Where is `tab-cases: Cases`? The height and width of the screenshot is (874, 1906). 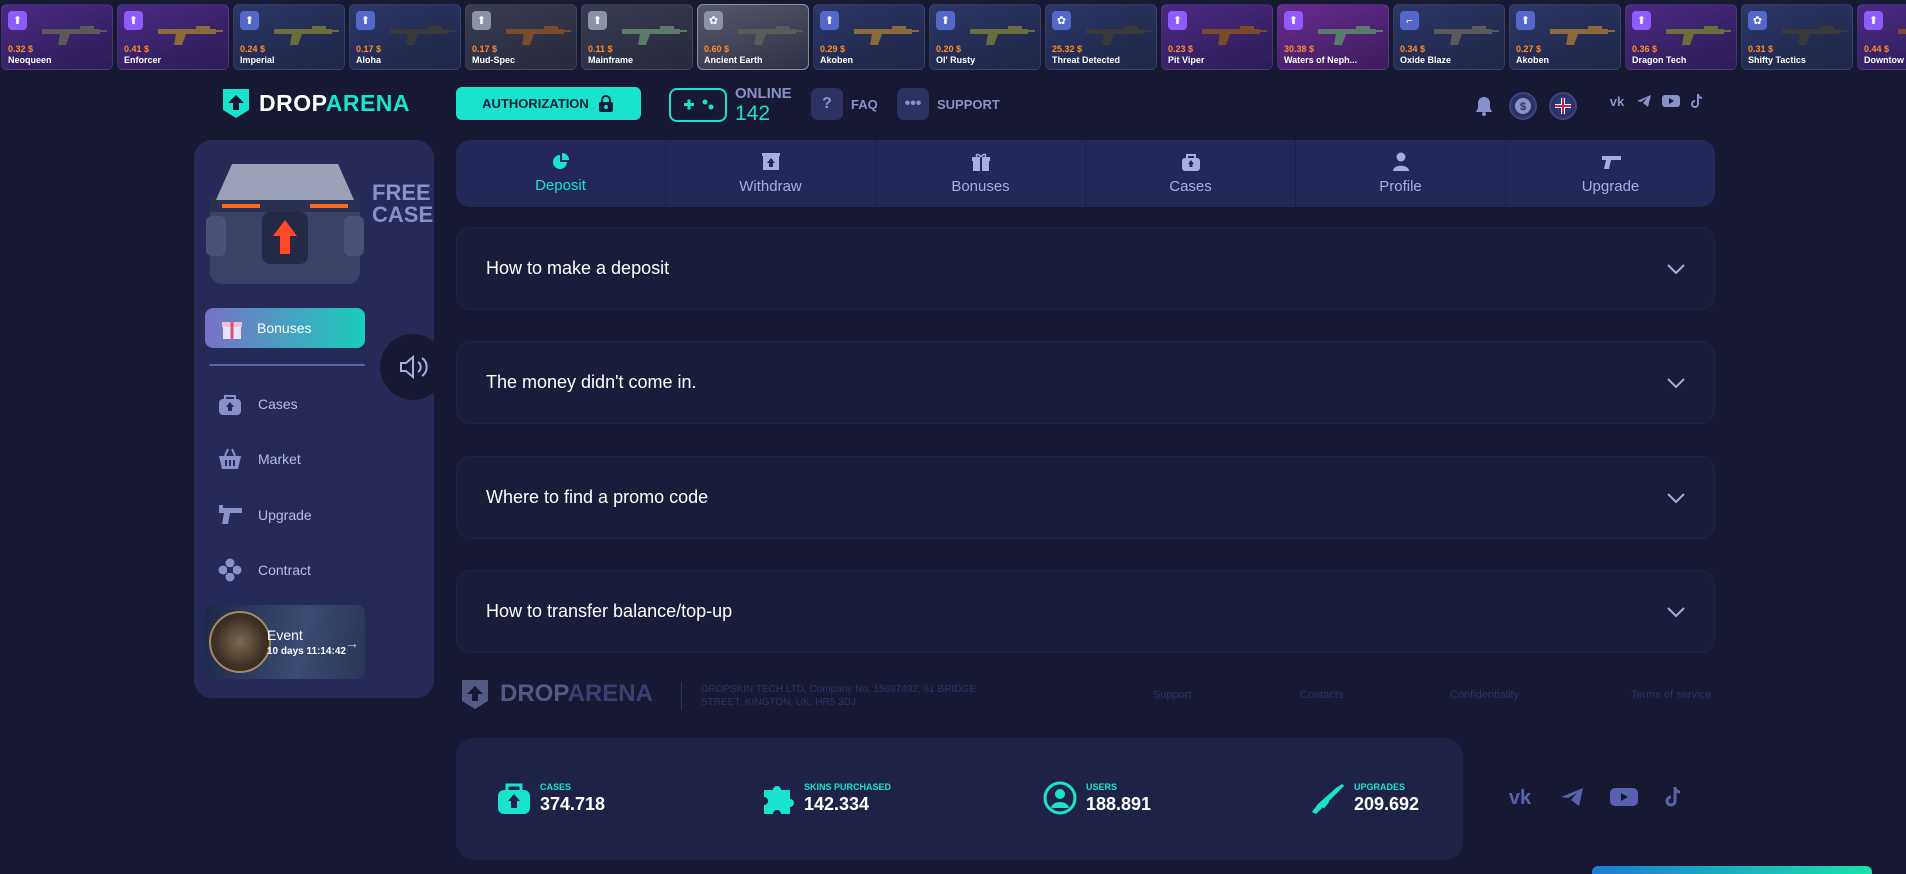
tab-cases: Cases is located at coordinates (1191, 173).